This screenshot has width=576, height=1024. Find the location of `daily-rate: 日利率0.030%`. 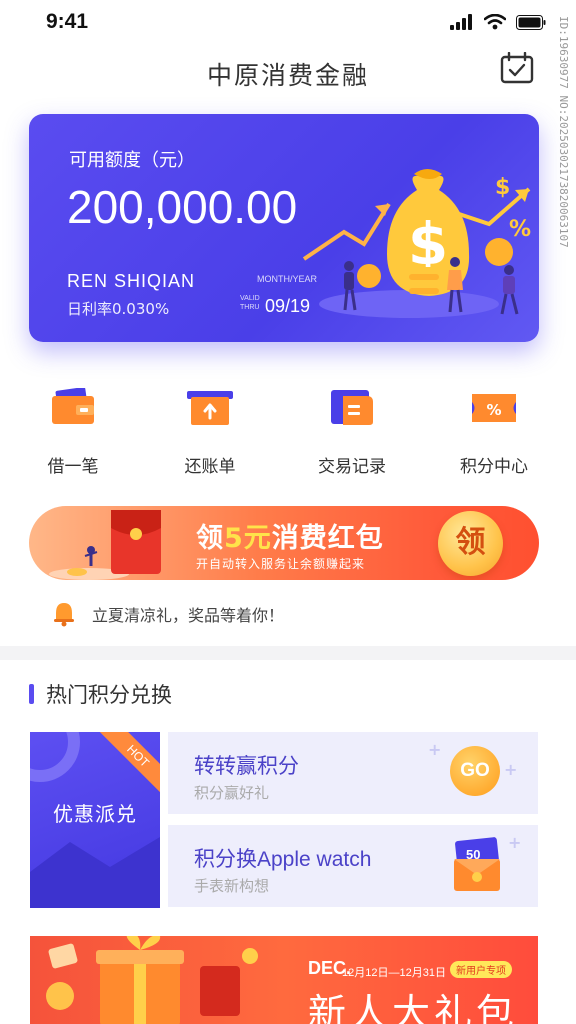

daily-rate: 日利率0.030% is located at coordinates (118, 309).